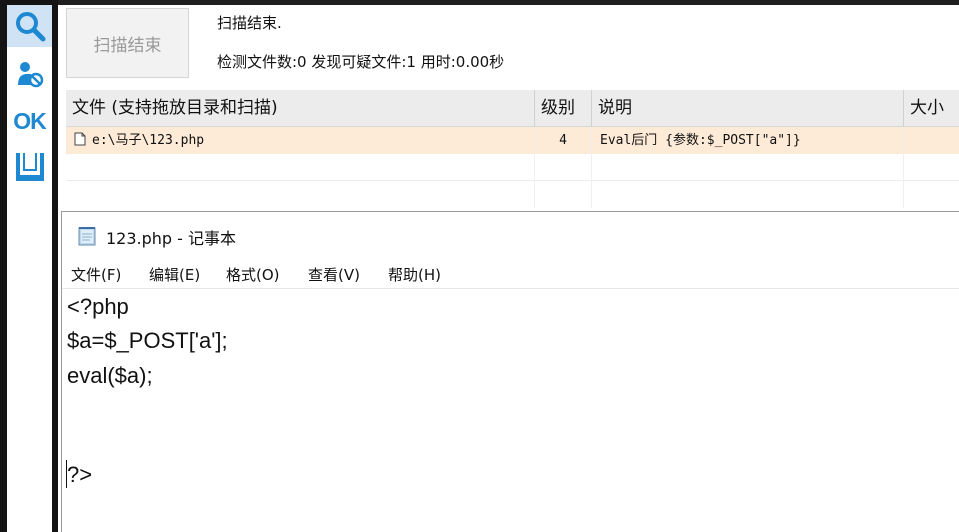 The width and height of the screenshot is (959, 532). Describe the element at coordinates (300, 108) in the screenshot. I see `column-header-file: 文件 (支持拖放目录和扫描)` at that location.